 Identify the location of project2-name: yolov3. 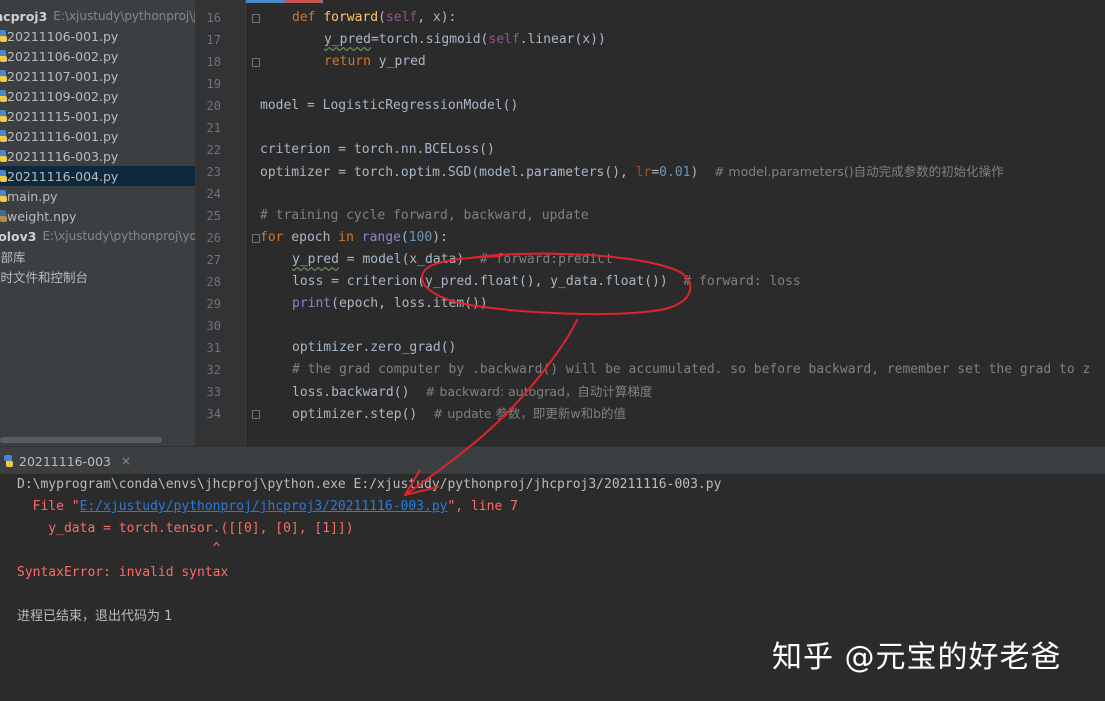
(18, 236).